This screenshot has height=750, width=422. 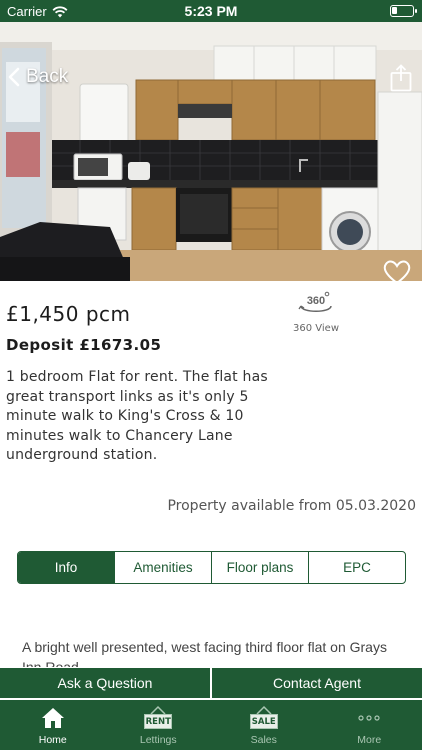 I want to click on tabbar-item-more: More, so click(x=369, y=725).